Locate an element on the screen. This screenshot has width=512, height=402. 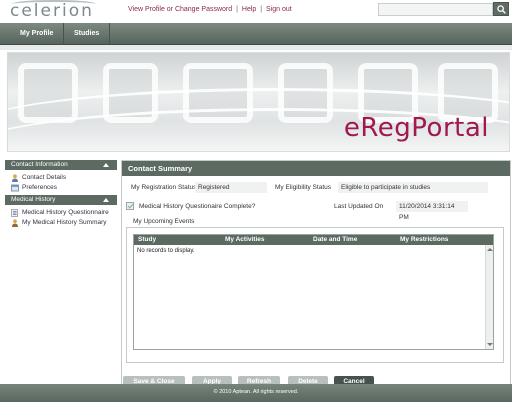
empty-message: No records to display. is located at coordinates (166, 251).